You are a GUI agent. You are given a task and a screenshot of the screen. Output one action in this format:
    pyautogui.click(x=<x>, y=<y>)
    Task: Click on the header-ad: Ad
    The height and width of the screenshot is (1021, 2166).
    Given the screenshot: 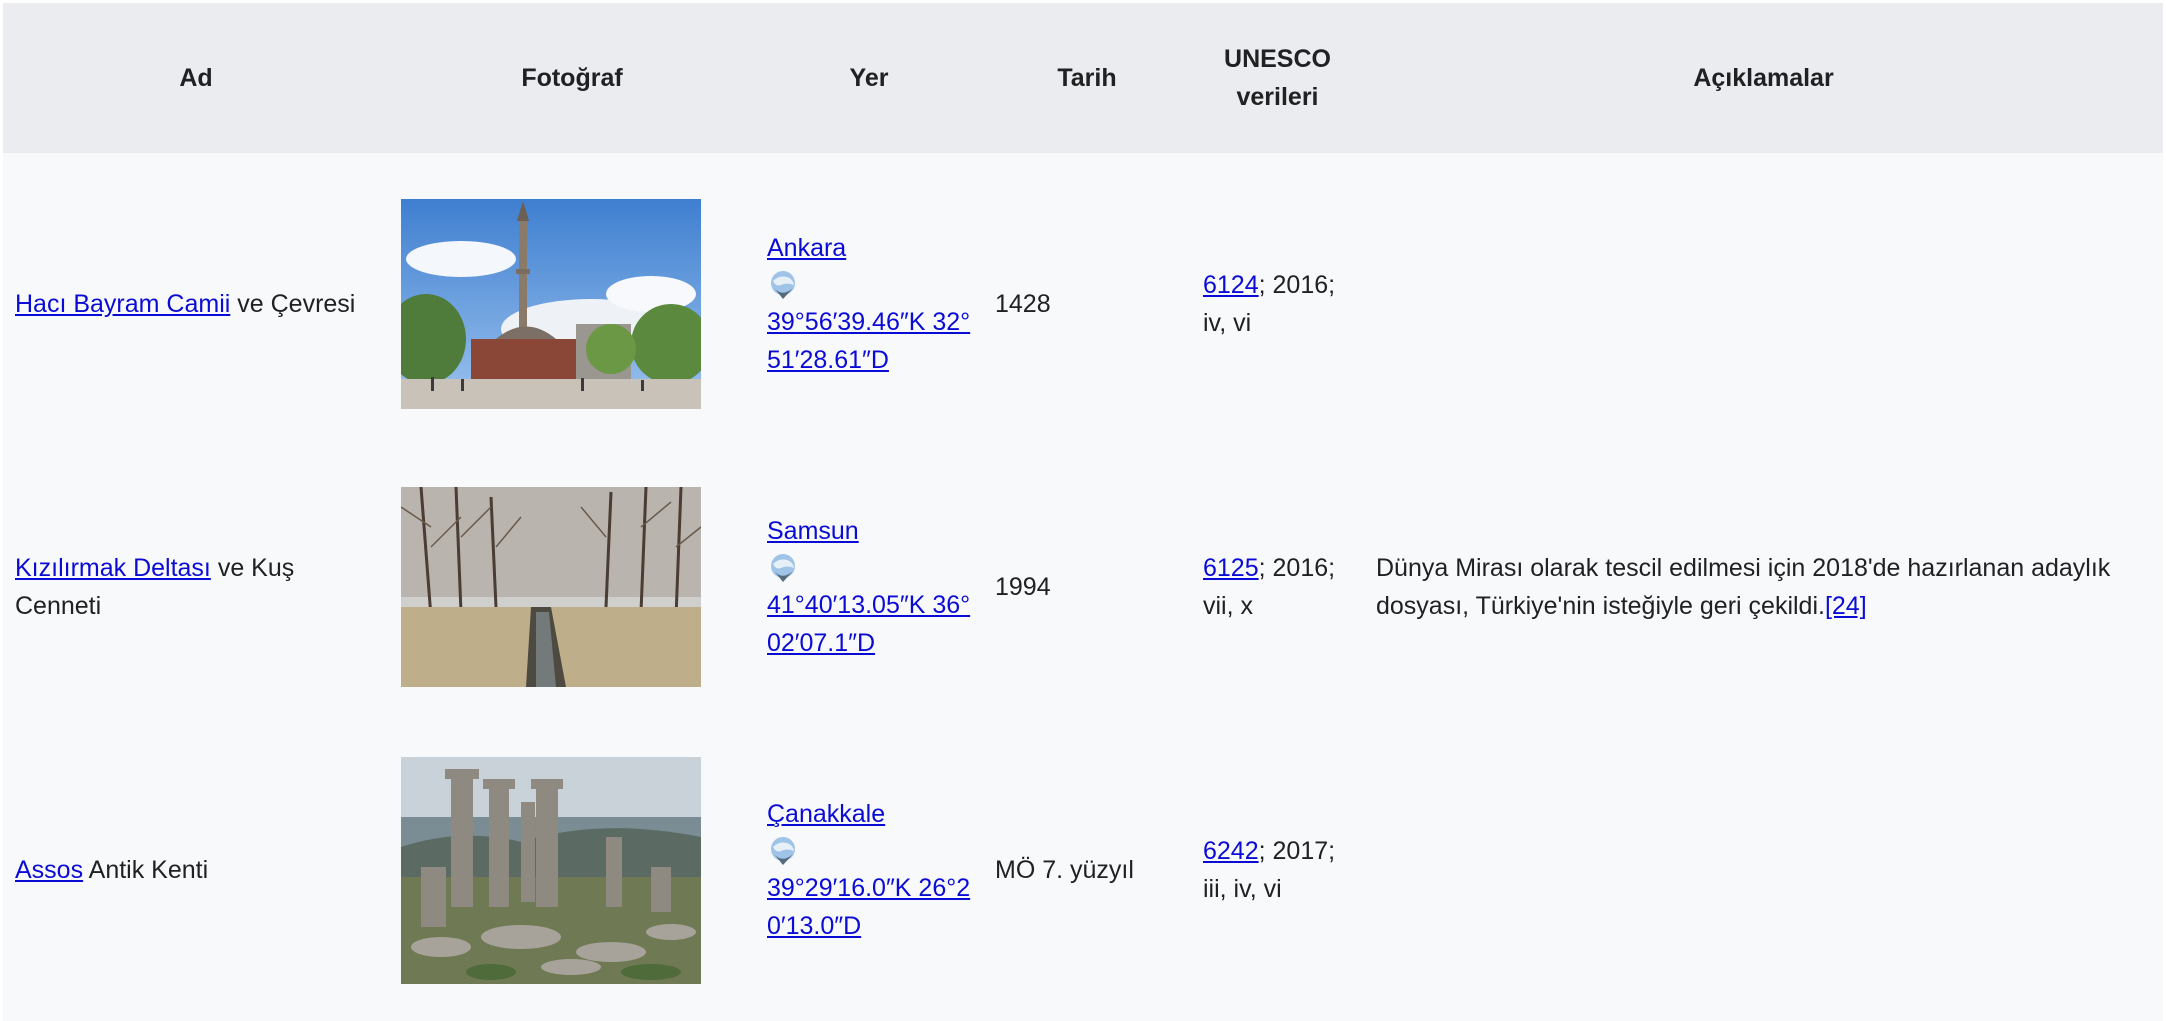 What is the action you would take?
    pyautogui.click(x=196, y=78)
    